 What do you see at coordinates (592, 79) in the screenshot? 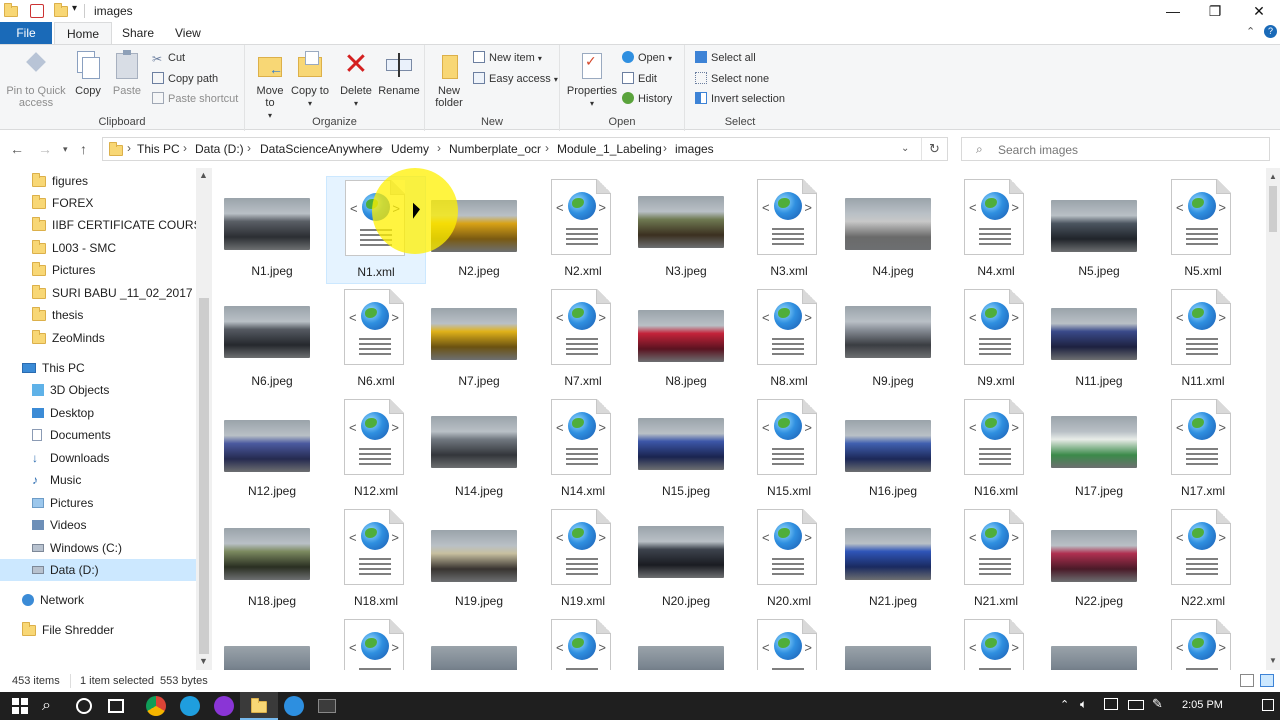
I see `properties-button: ✓ Properties ▾` at bounding box center [592, 79].